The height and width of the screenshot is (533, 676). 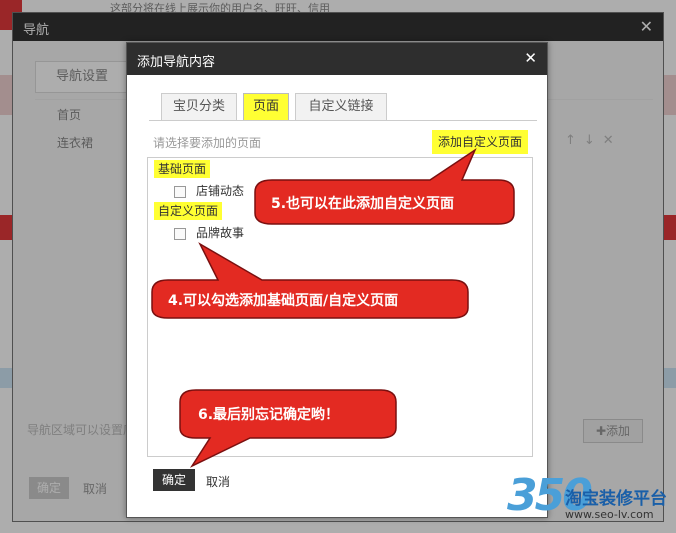 I want to click on checkbox-label: 店铺动态, so click(x=220, y=191).